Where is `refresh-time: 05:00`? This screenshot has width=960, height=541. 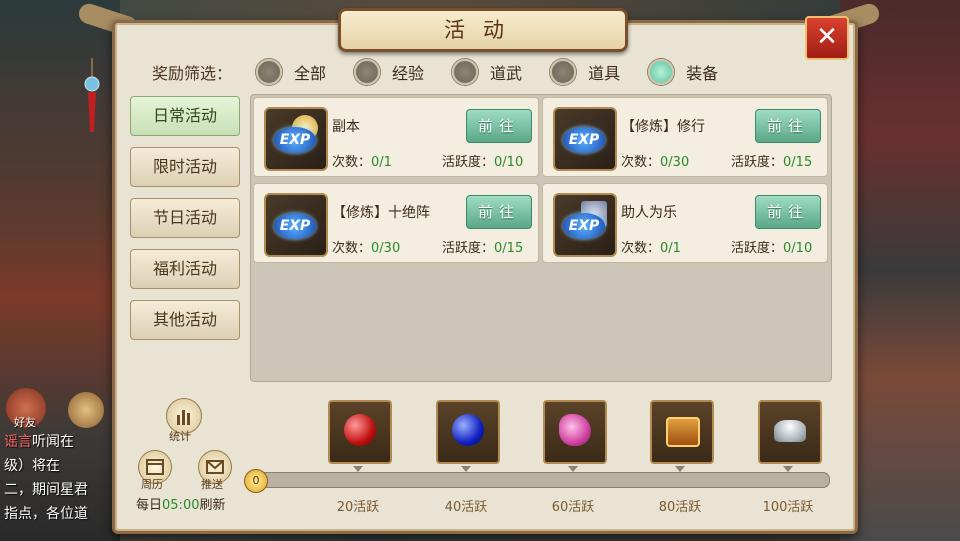
refresh-time: 05:00 is located at coordinates (181, 505).